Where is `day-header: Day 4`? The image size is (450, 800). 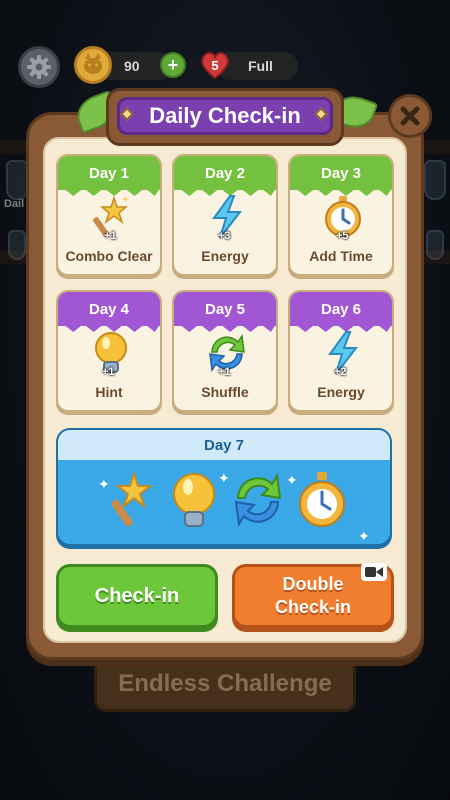
day-header: Day 4 is located at coordinates (109, 309).